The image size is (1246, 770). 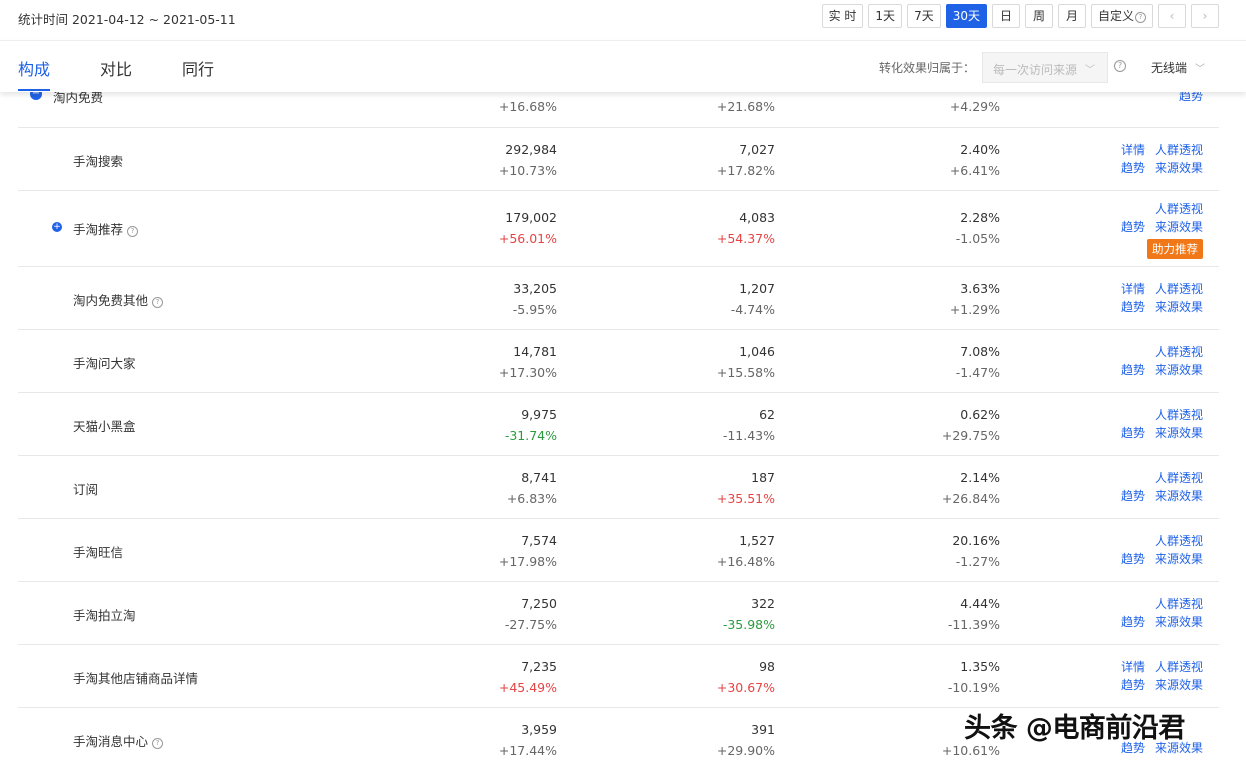 What do you see at coordinates (977, 561) in the screenshot?
I see `change: -1.27%` at bounding box center [977, 561].